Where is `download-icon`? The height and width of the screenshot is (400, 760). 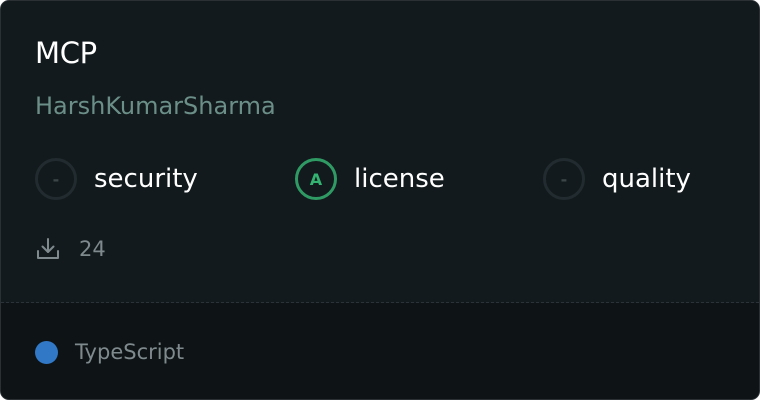
download-icon is located at coordinates (48, 249).